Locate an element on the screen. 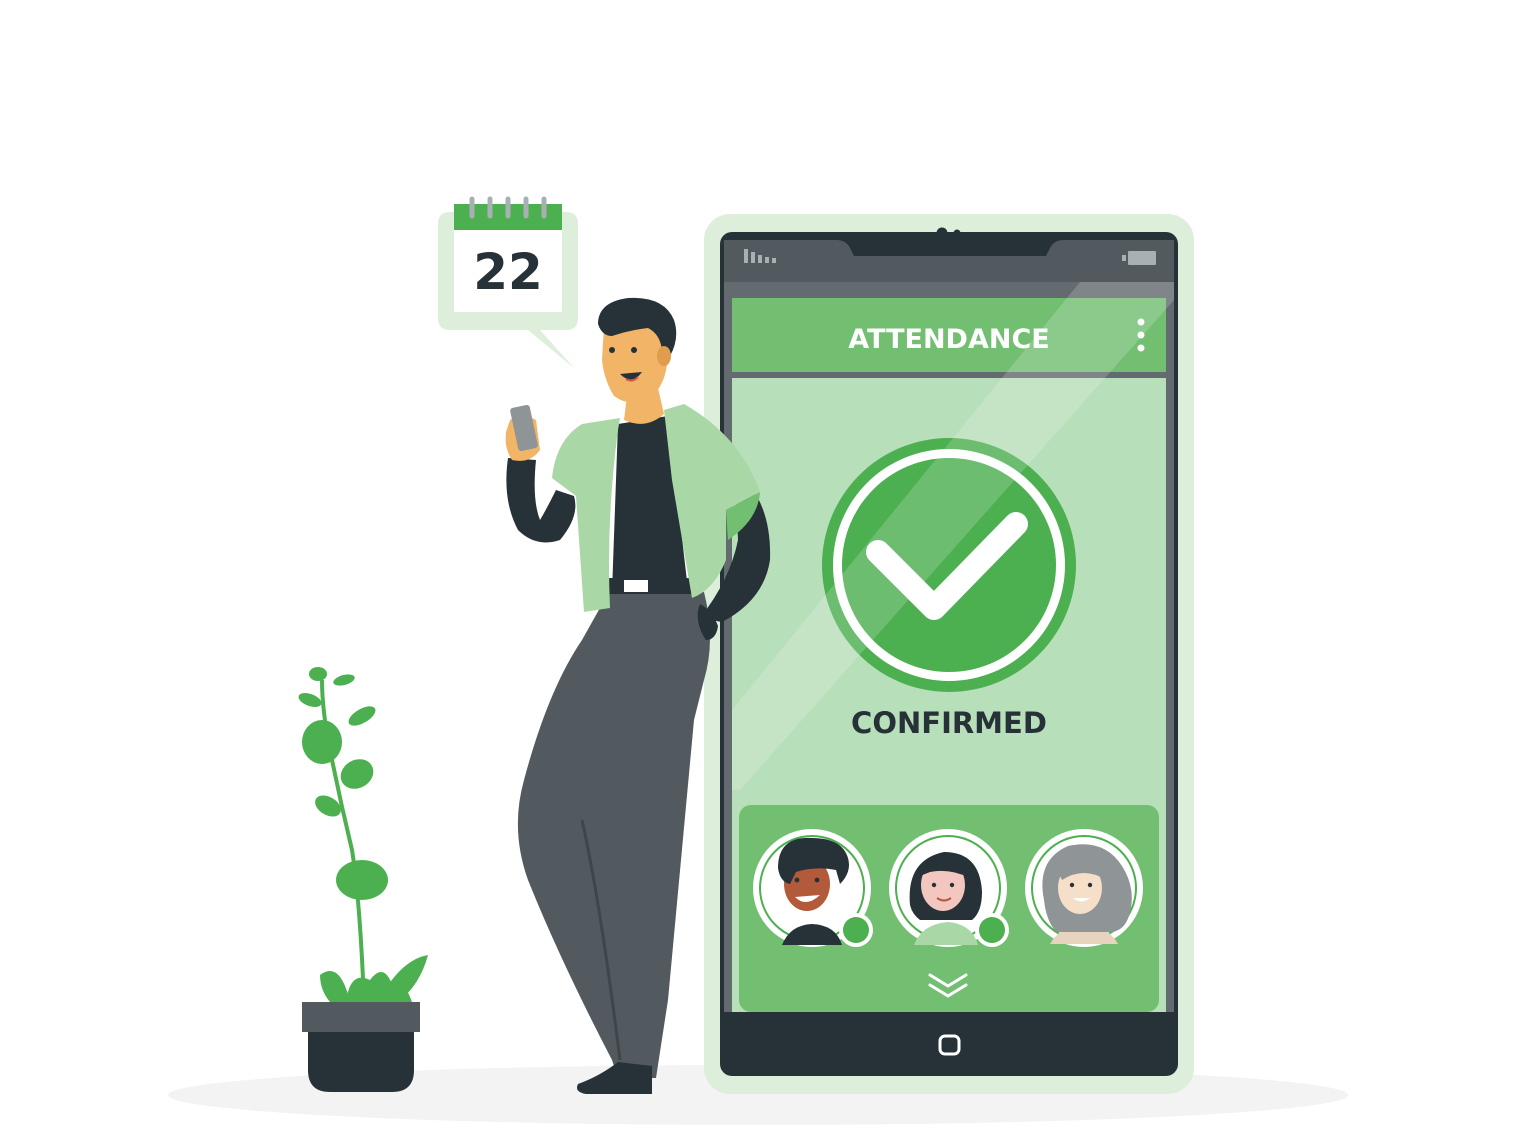  calendar-day: 22 is located at coordinates (508, 272).